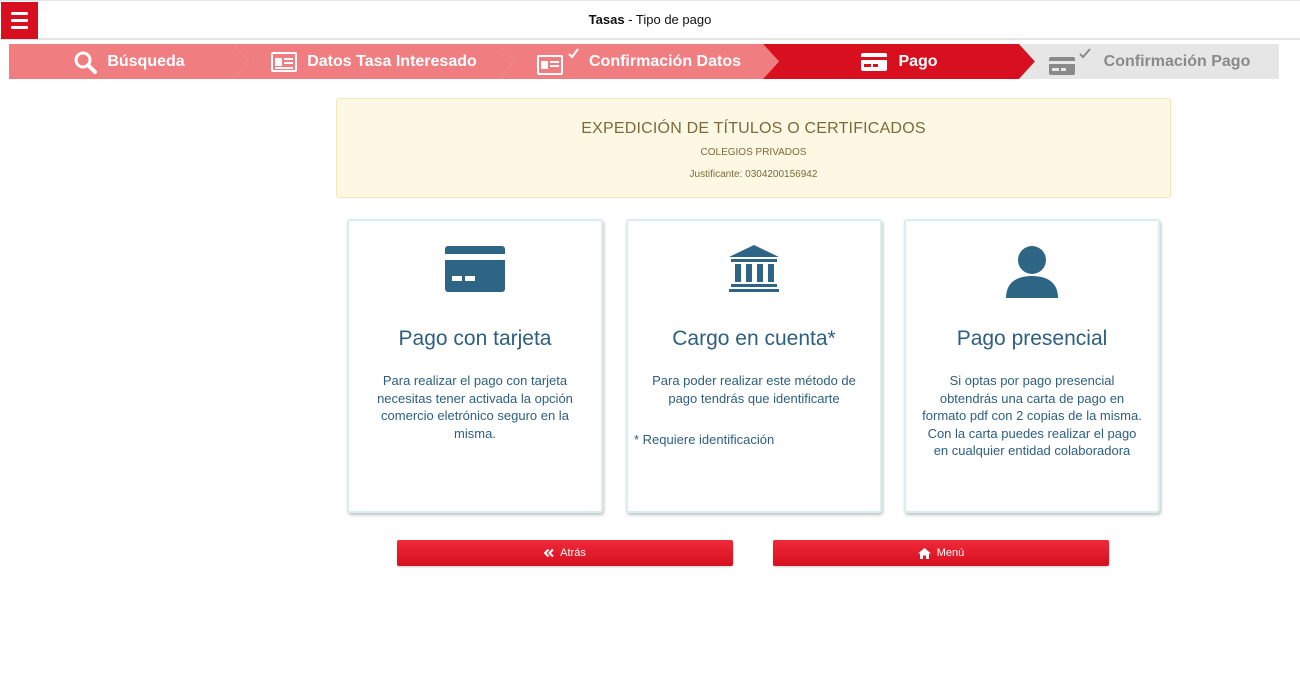 This screenshot has width=1300, height=698. What do you see at coordinates (1071, 61) in the screenshot?
I see `credit-card-check-icon` at bounding box center [1071, 61].